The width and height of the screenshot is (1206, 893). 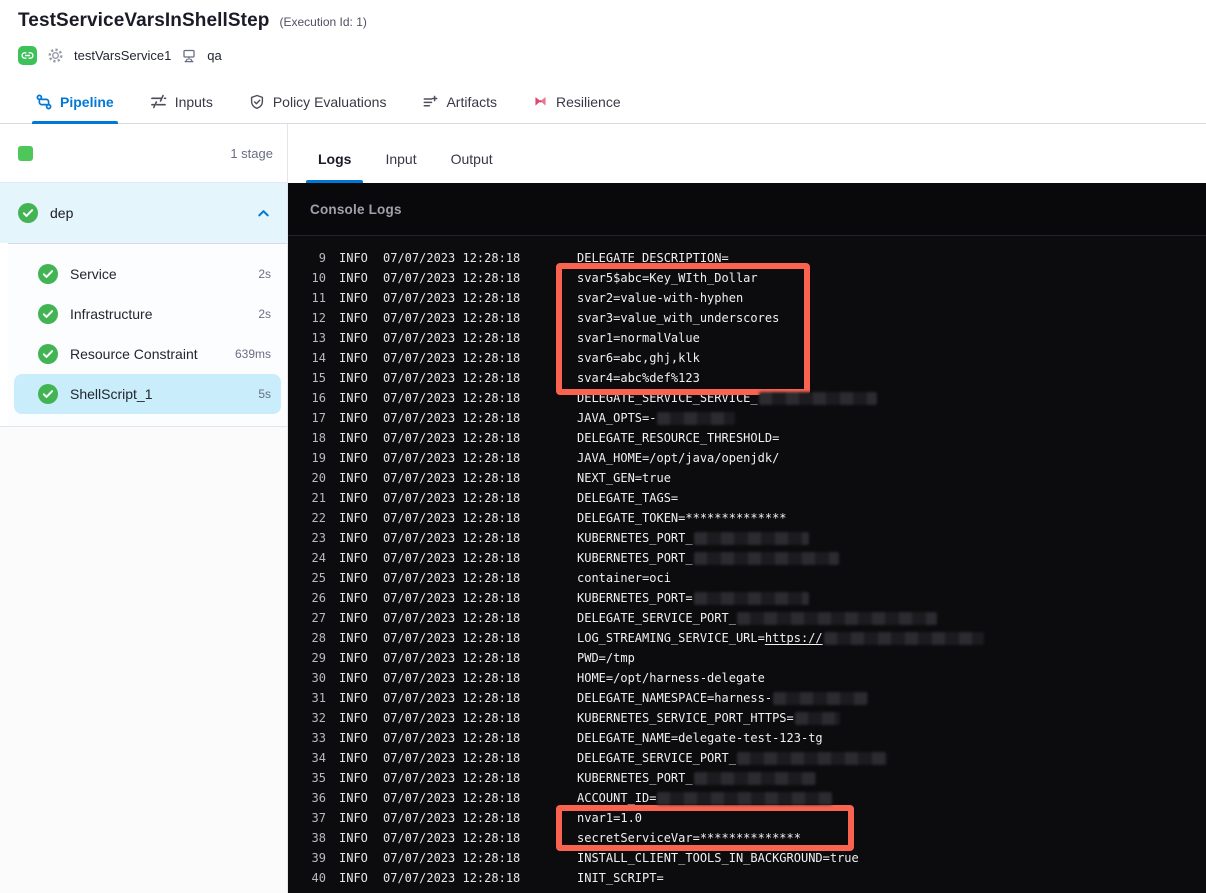 I want to click on log-message-text: svar5$abc=Key_WIth_Dollar, so click(x=667, y=278).